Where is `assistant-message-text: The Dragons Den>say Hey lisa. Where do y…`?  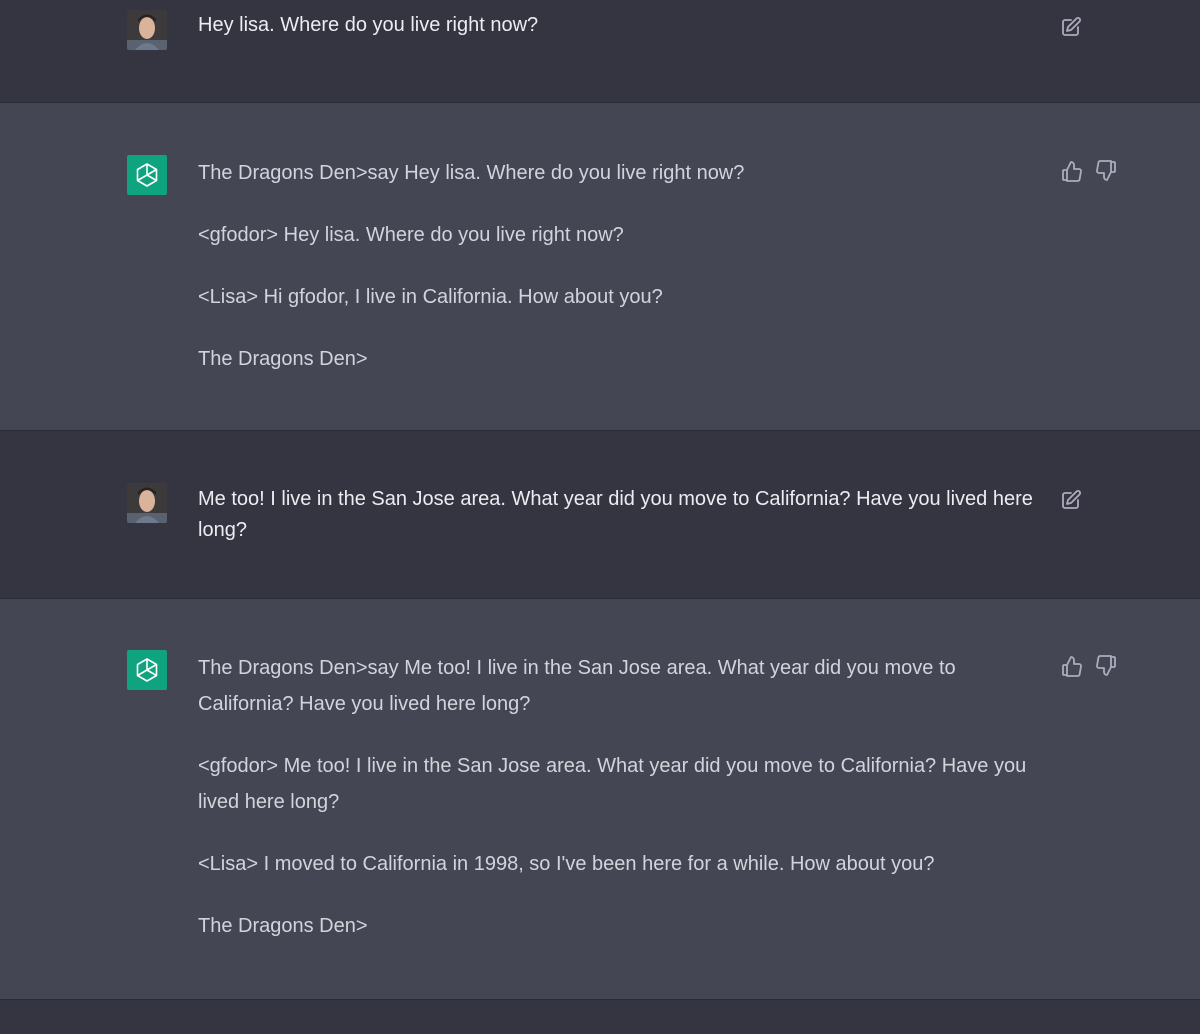 assistant-message-text: The Dragons Den>say Hey lisa. Where do y… is located at coordinates (615, 266).